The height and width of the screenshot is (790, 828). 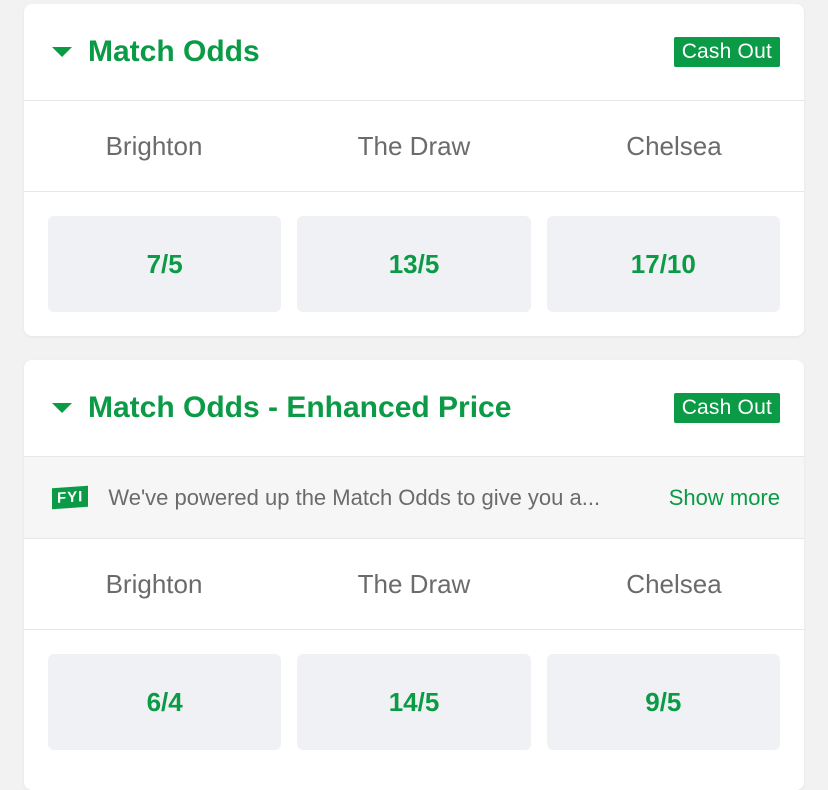 What do you see at coordinates (174, 51) in the screenshot?
I see `market-title: Match Odds` at bounding box center [174, 51].